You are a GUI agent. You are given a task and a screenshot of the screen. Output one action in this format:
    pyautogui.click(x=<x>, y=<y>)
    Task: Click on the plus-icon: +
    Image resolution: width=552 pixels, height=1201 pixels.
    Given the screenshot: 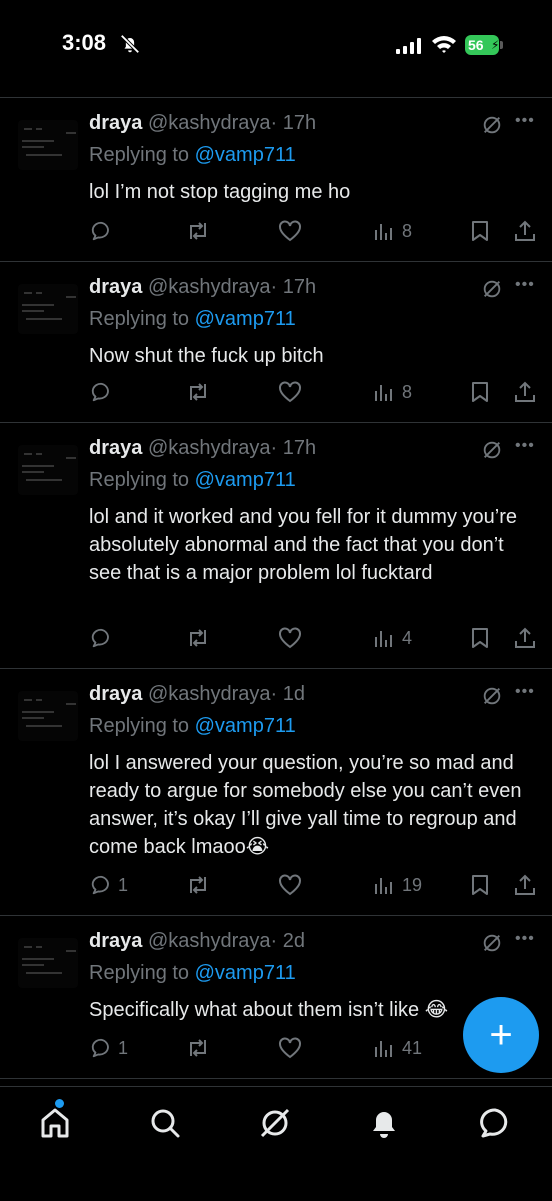 What is the action you would take?
    pyautogui.click(x=501, y=1035)
    